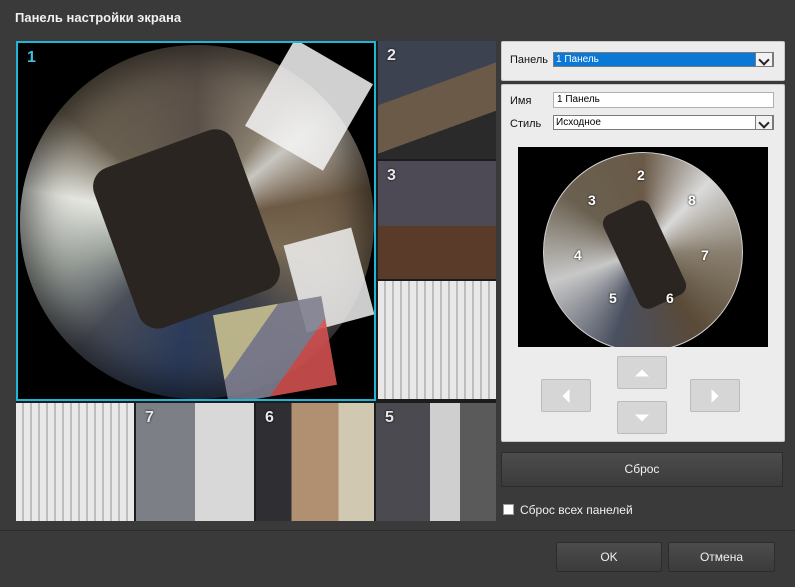 This screenshot has width=795, height=587. Describe the element at coordinates (663, 122) in the screenshot. I see `style-select: Исходное` at that location.